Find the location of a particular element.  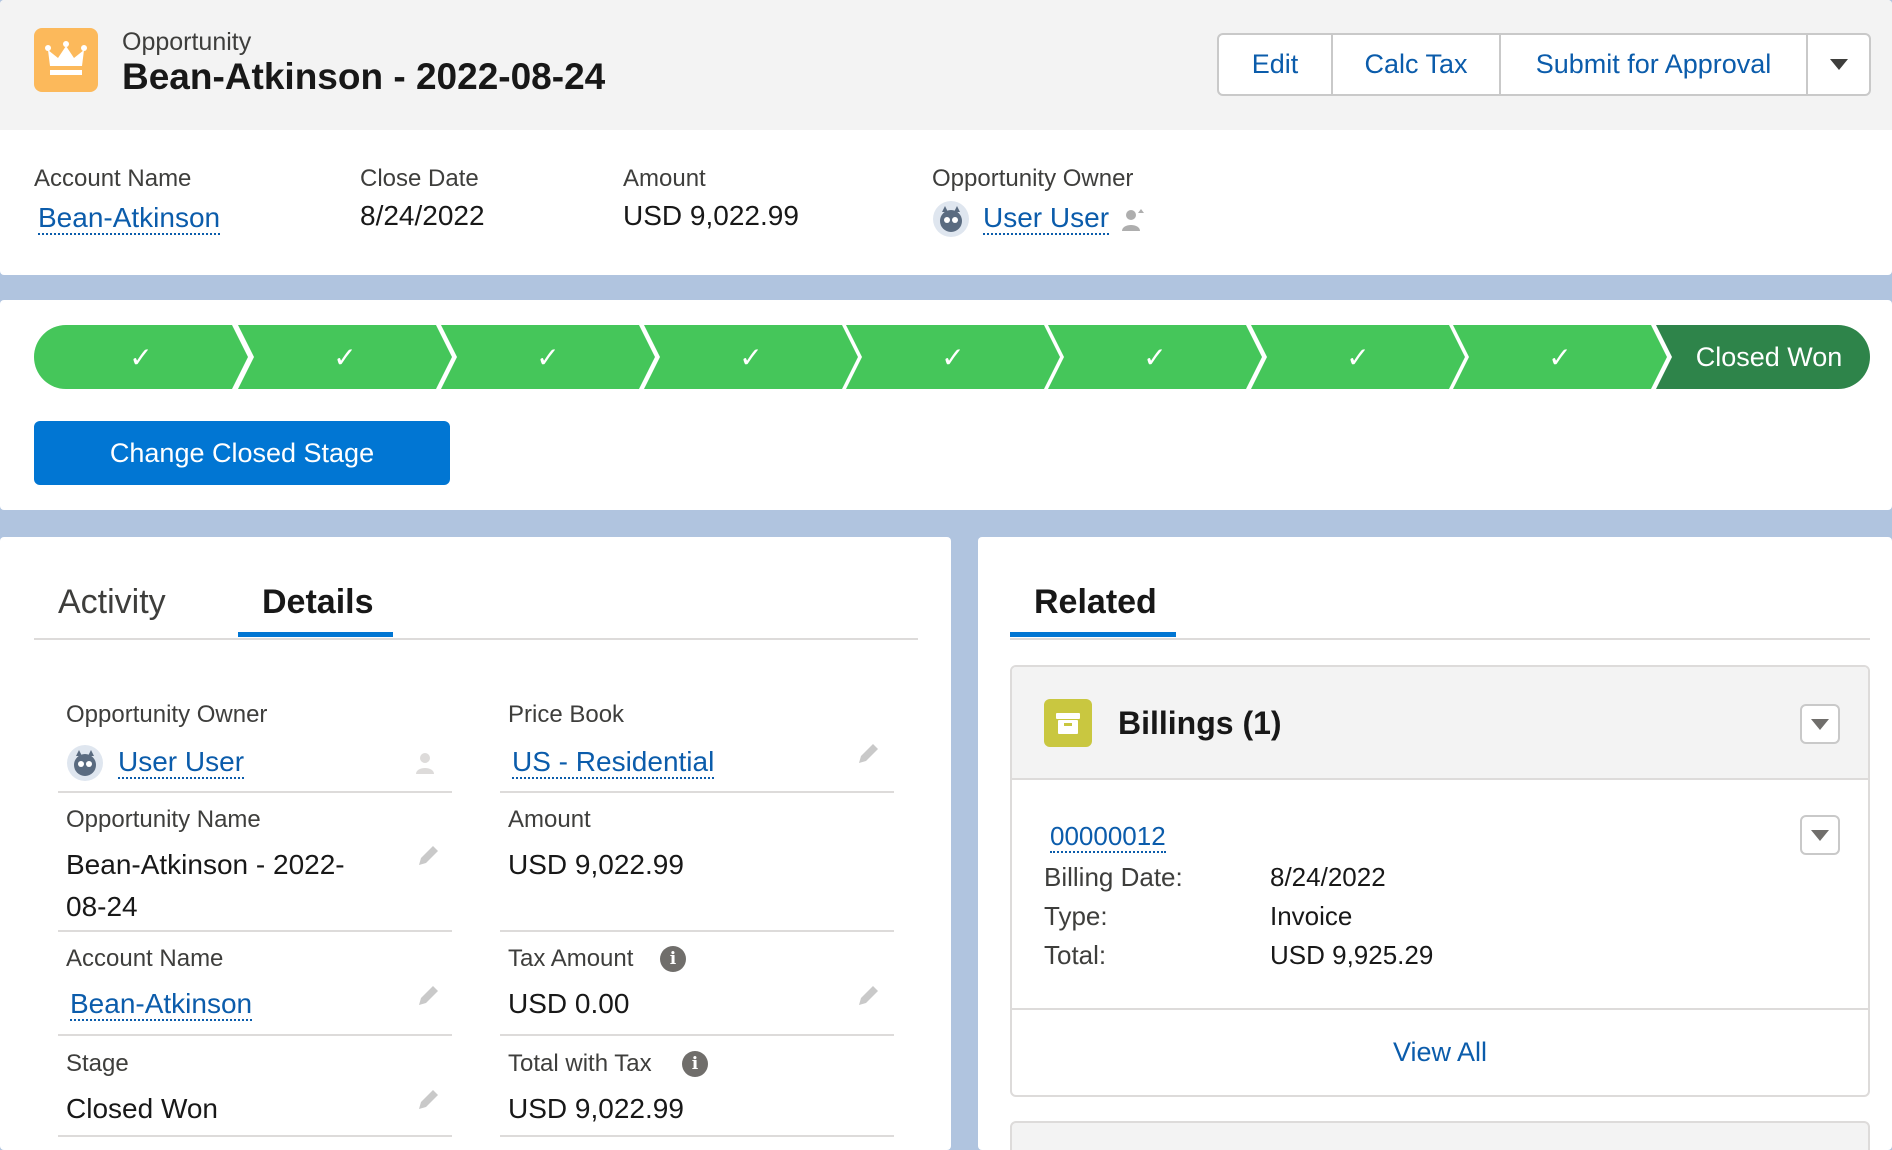

path-step-8: ✓ is located at coordinates (1560, 357).